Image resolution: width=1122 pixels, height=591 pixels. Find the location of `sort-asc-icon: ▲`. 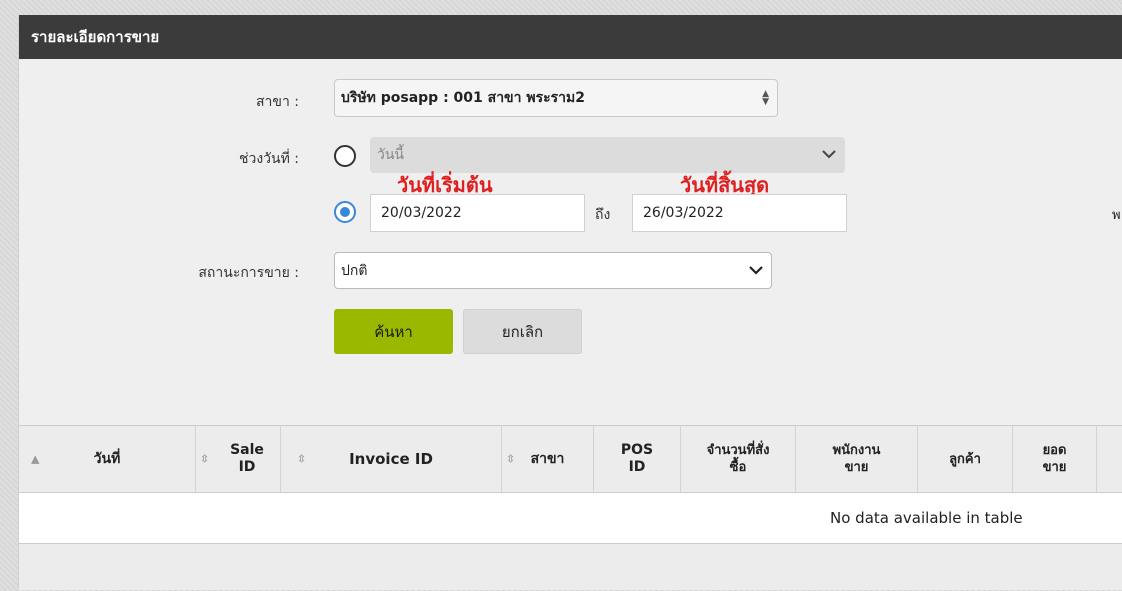

sort-asc-icon: ▲ is located at coordinates (35, 459).